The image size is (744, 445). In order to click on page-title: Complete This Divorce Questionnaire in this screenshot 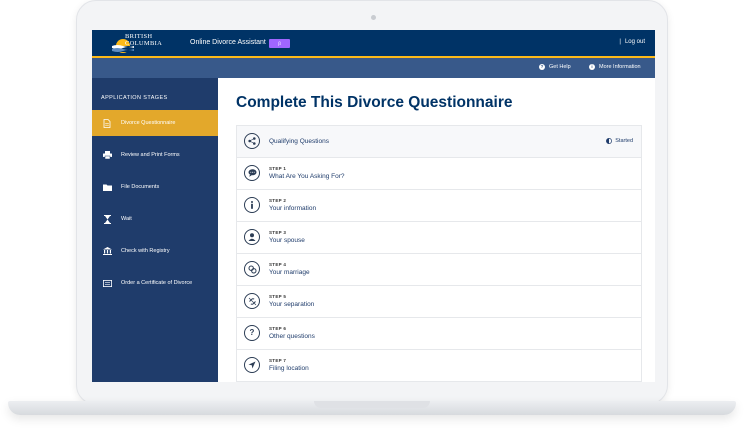, I will do `click(374, 102)`.